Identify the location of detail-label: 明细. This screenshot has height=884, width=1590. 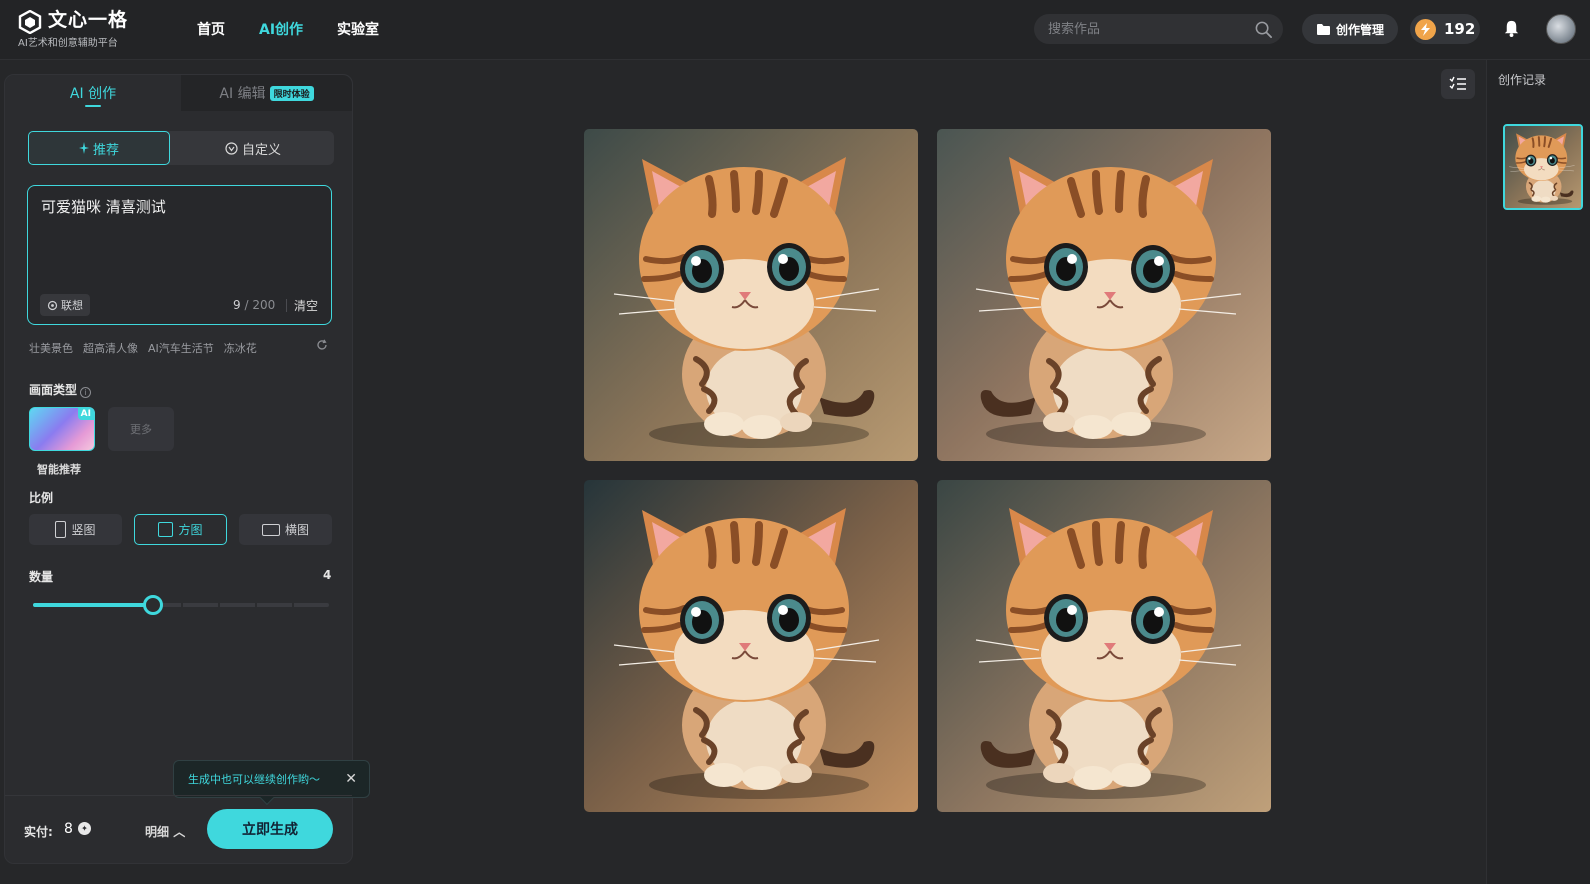
(157, 832).